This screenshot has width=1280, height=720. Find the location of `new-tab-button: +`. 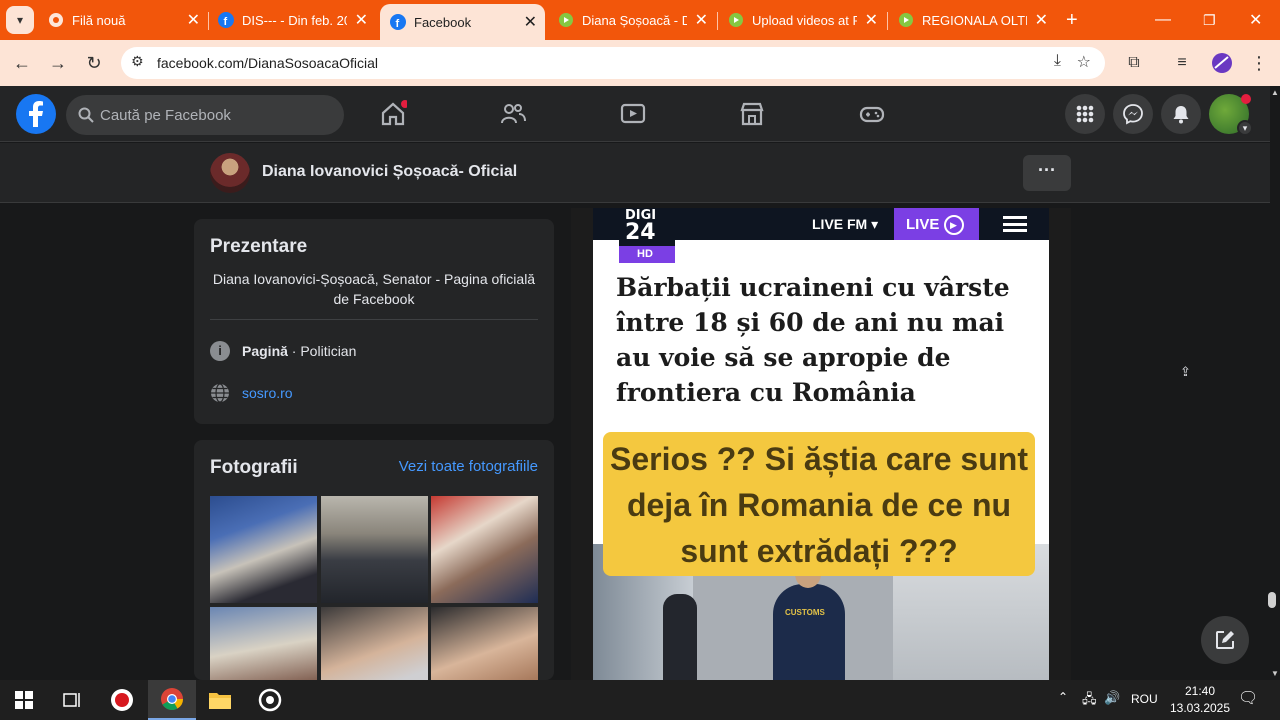

new-tab-button: + is located at coordinates (1072, 20).